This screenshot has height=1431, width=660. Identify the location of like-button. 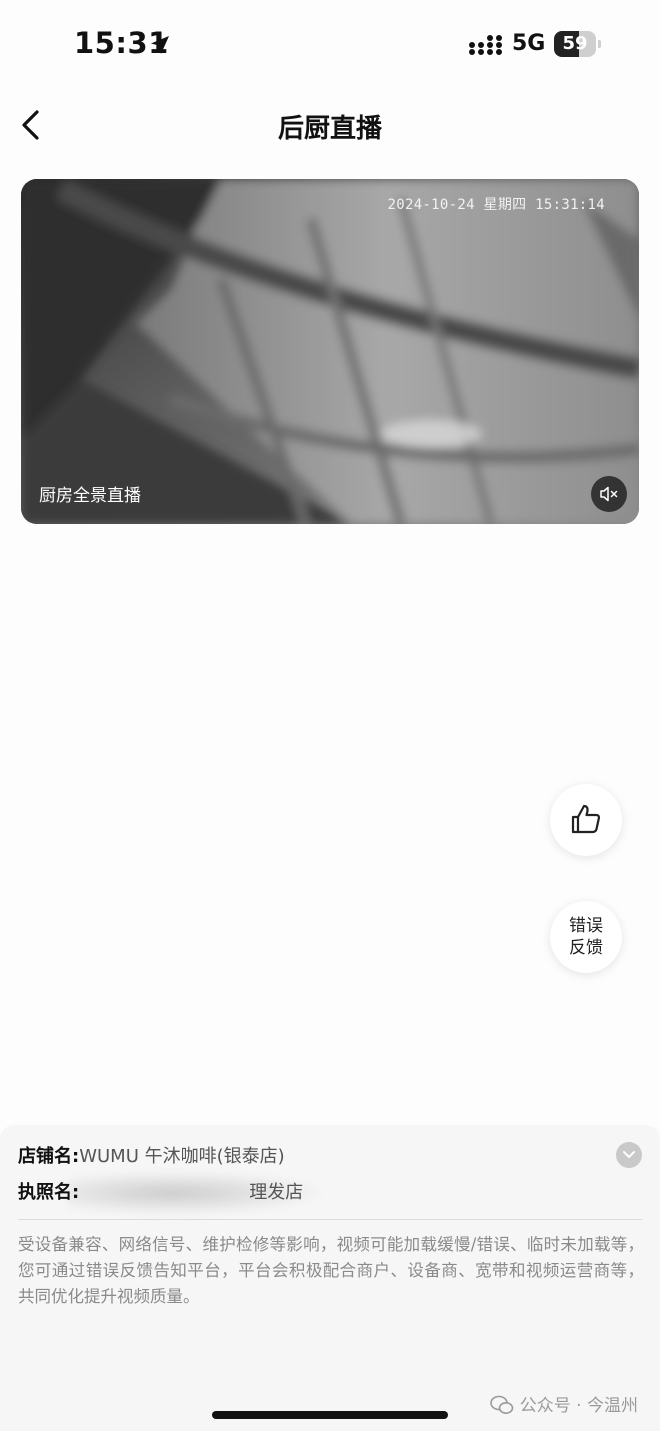
(586, 820).